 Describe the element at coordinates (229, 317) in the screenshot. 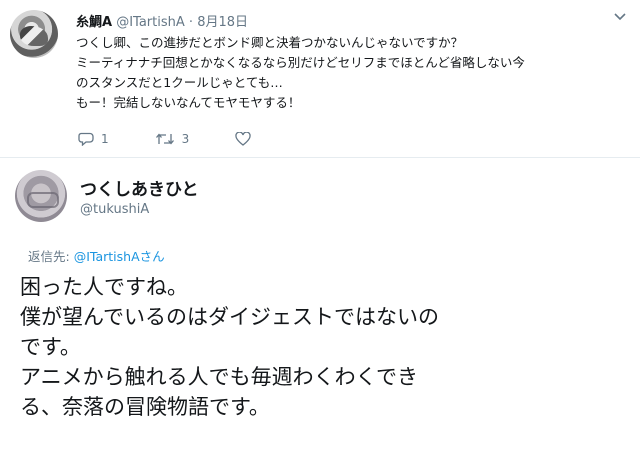

I see `tweet-text-line: 僕が望んでいるのはダイジェストではないの` at that location.